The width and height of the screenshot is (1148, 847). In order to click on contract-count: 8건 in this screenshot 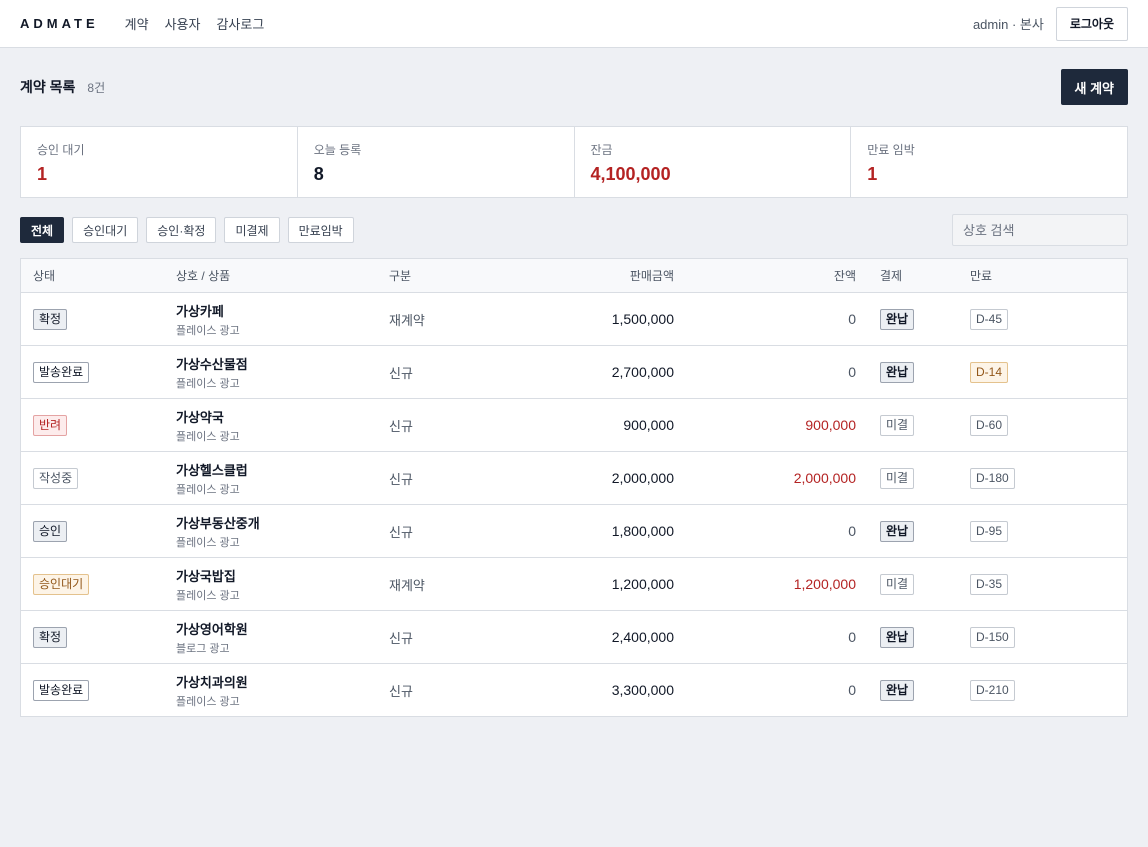, I will do `click(96, 87)`.